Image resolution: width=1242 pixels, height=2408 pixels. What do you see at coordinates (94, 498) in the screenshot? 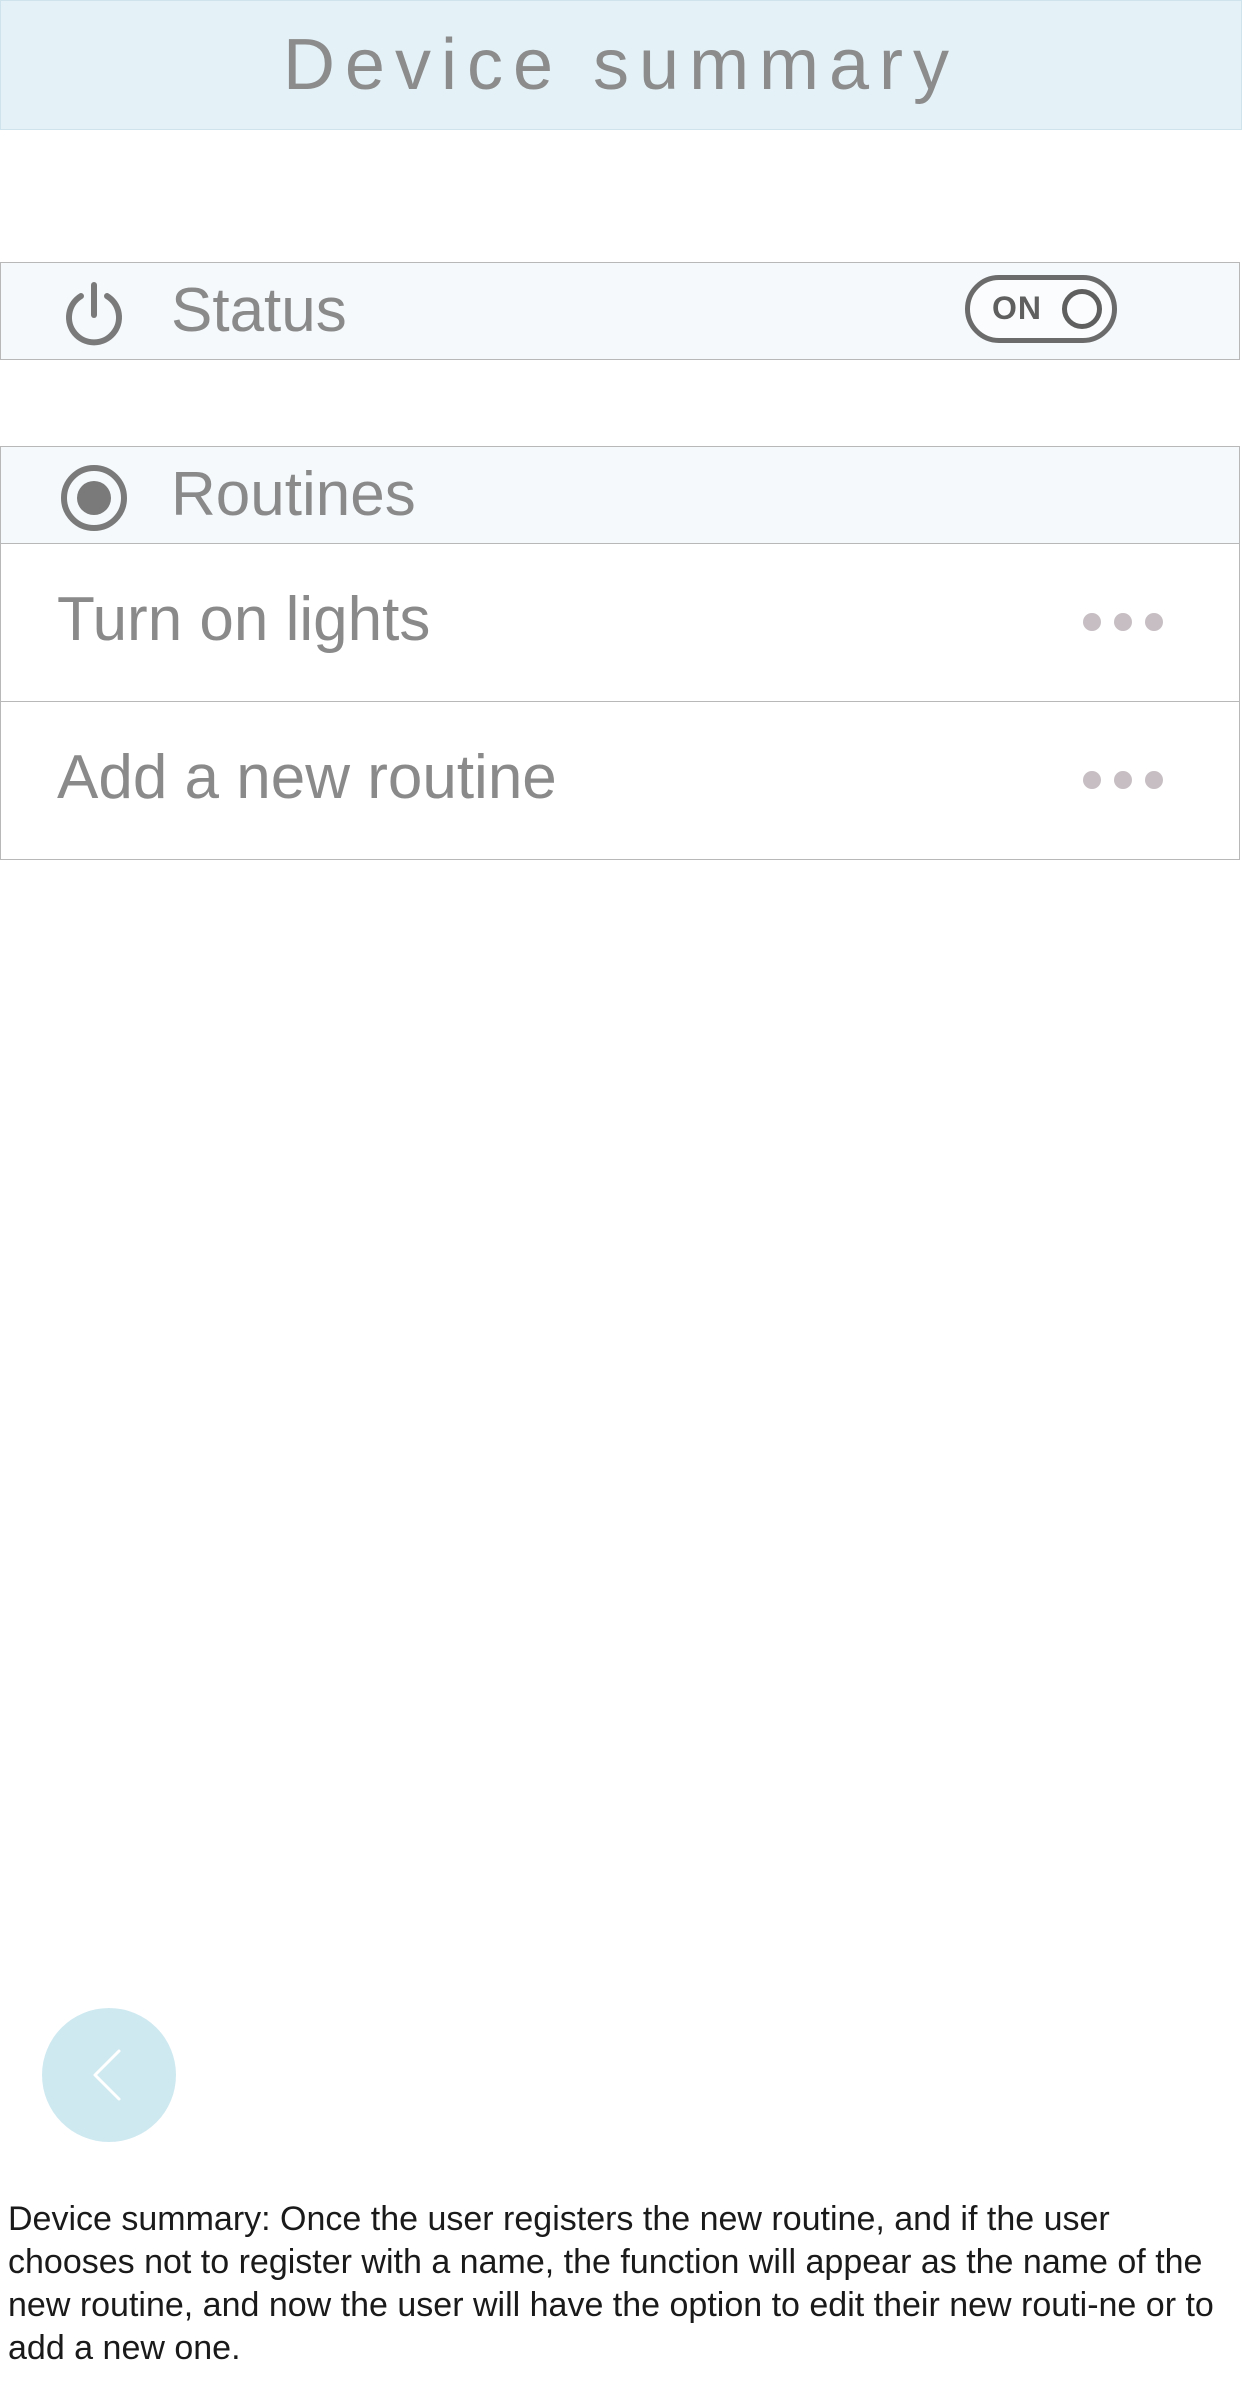
I see `radio-selected-icon` at bounding box center [94, 498].